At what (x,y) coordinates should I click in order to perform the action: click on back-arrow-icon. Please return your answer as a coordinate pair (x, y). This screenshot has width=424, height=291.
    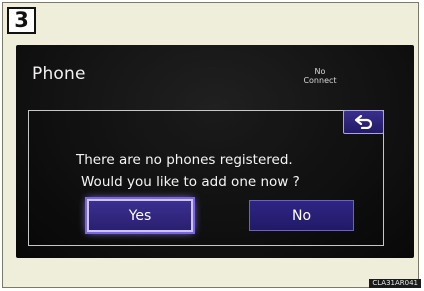
    Looking at the image, I should click on (363, 122).